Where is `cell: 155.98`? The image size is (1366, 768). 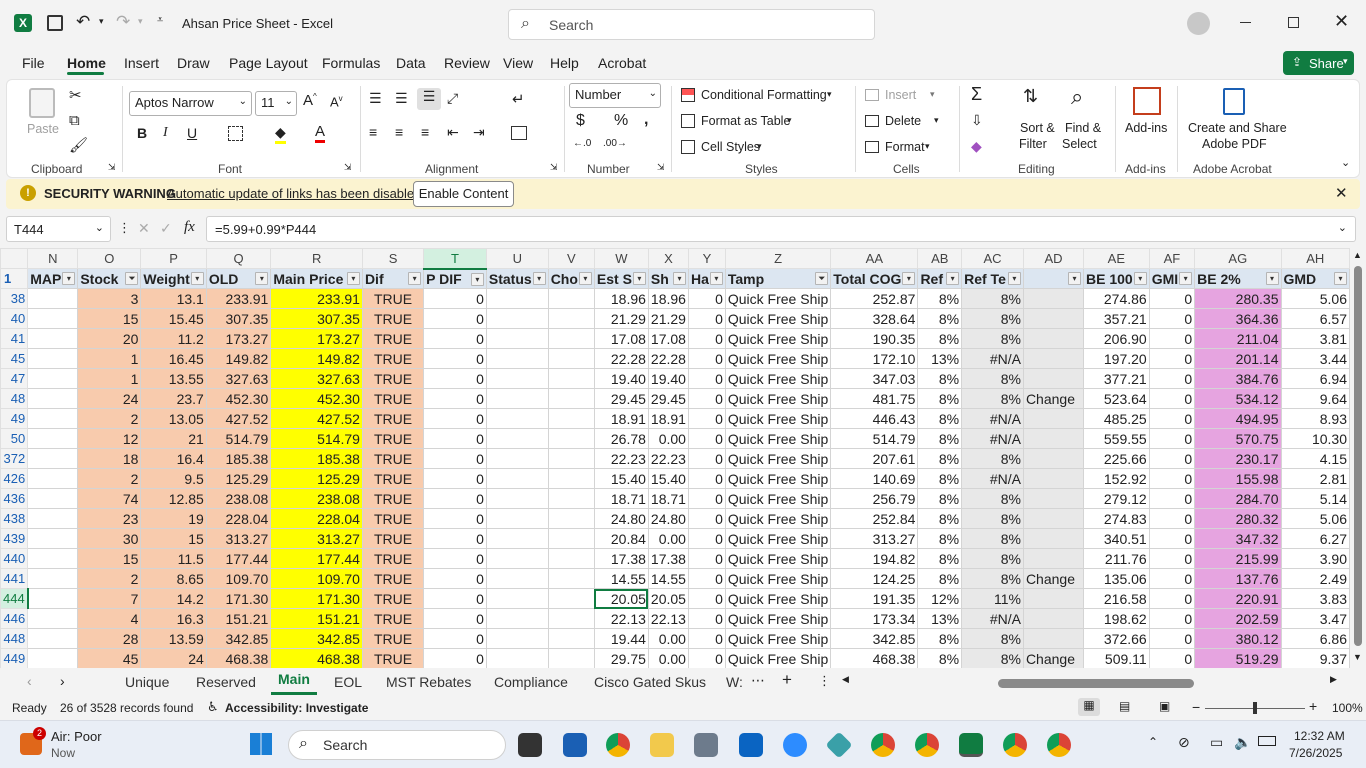 cell: 155.98 is located at coordinates (1238, 478).